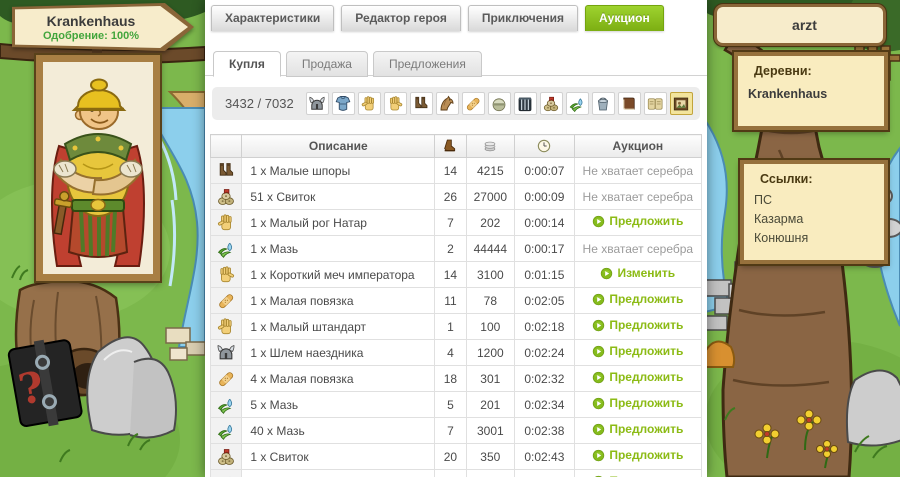  Describe the element at coordinates (814, 238) in the screenshot. I see `quick-link-stable: Конюшня` at that location.